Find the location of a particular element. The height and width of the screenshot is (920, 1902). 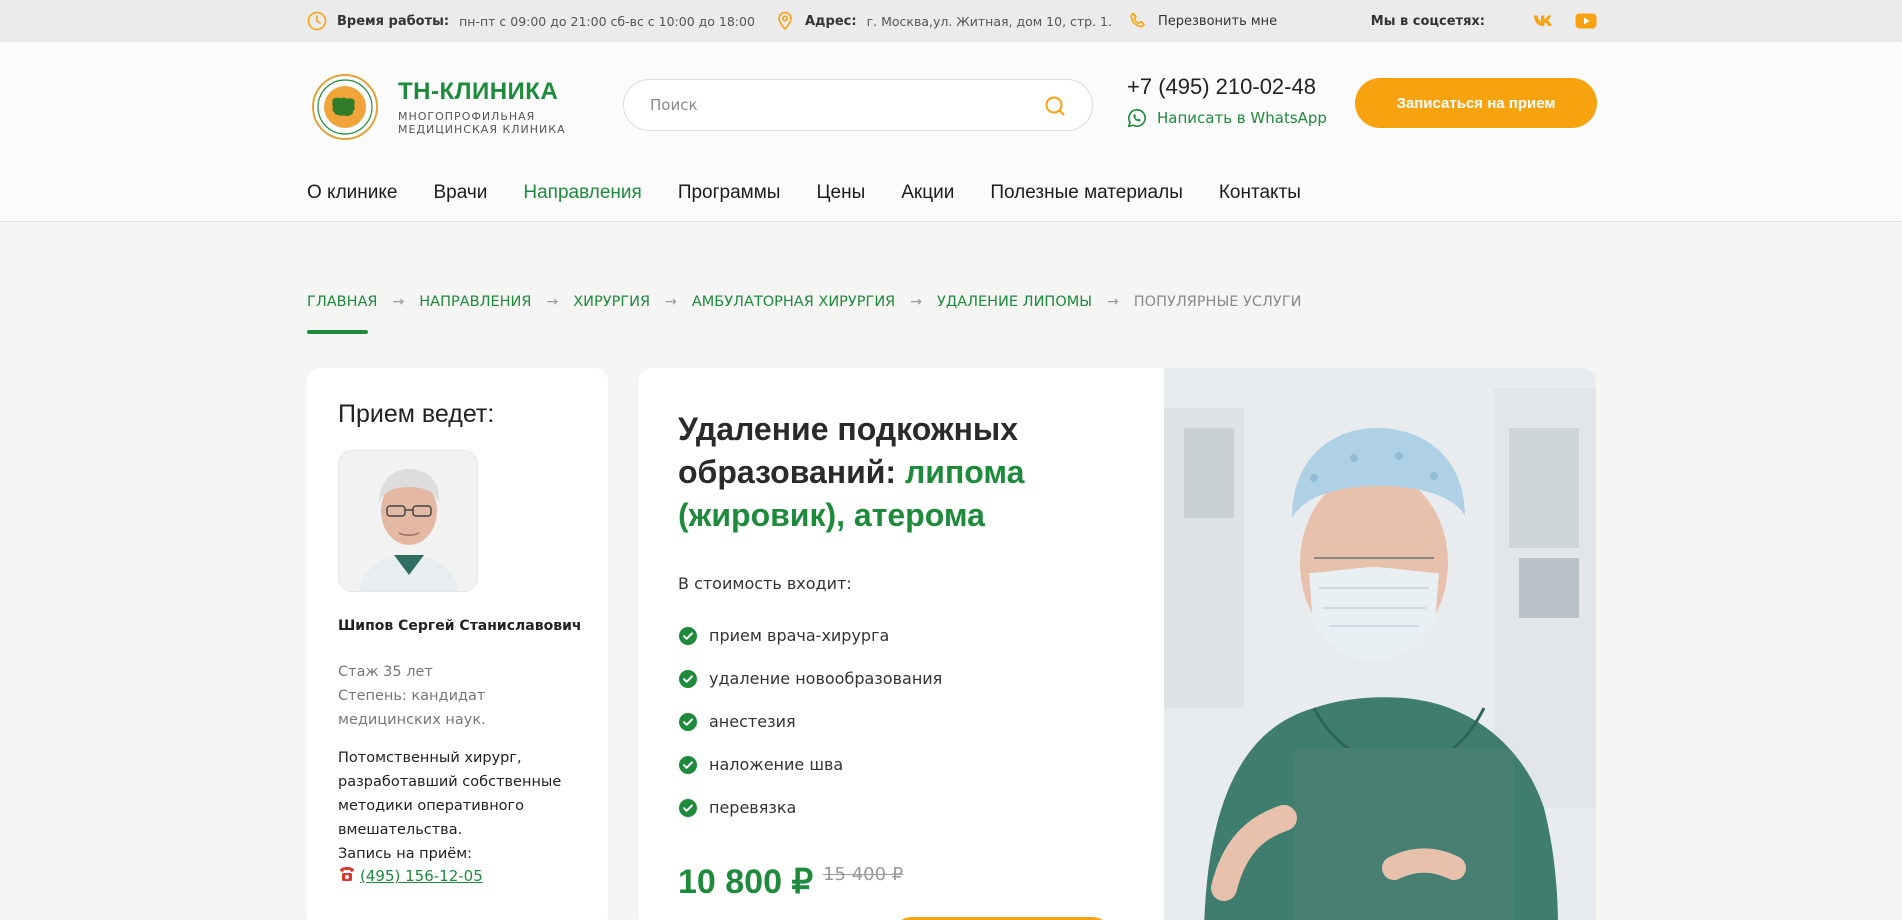

list-item-label: прием врача-хирурга is located at coordinates (799, 635).